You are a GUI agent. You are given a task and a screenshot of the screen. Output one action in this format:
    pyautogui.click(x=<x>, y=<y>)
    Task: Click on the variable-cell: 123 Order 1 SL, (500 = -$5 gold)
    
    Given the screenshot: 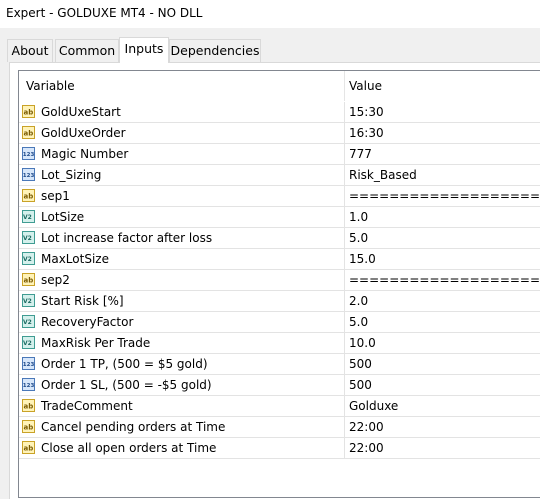 What is the action you would take?
    pyautogui.click(x=182, y=385)
    